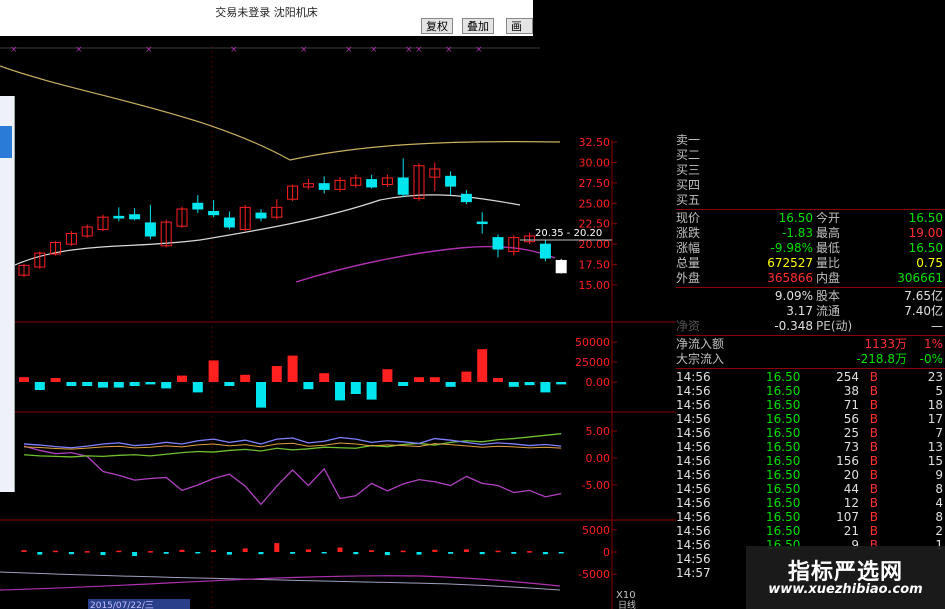  What do you see at coordinates (596, 485) in the screenshot?
I see `indicator-tick-label: -5.00` at bounding box center [596, 485].